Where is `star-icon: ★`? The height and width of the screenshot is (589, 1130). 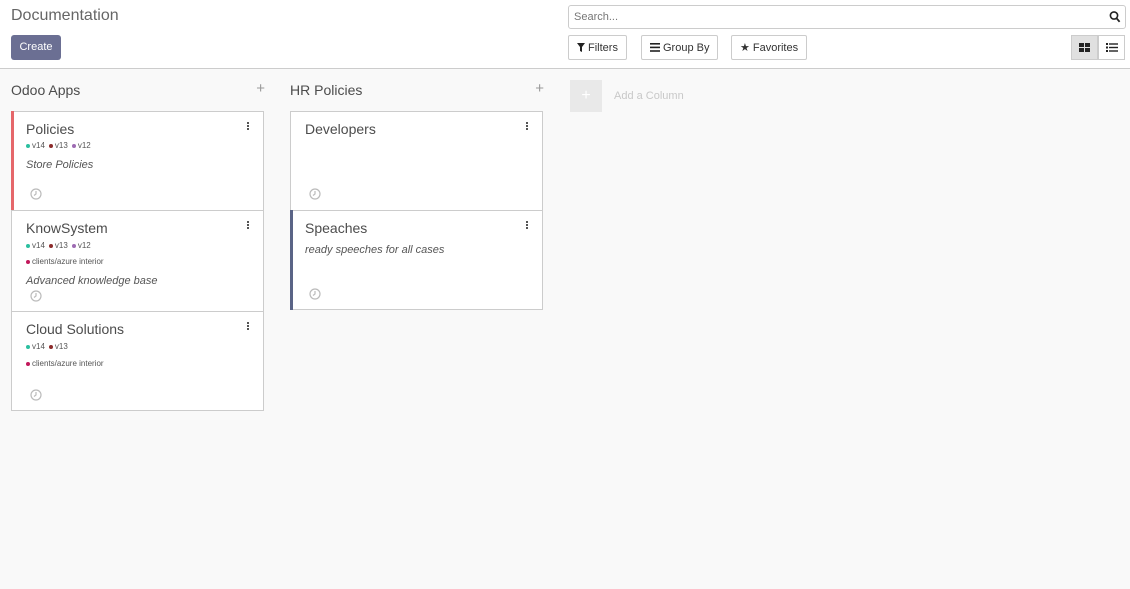
star-icon: ★ is located at coordinates (745, 48).